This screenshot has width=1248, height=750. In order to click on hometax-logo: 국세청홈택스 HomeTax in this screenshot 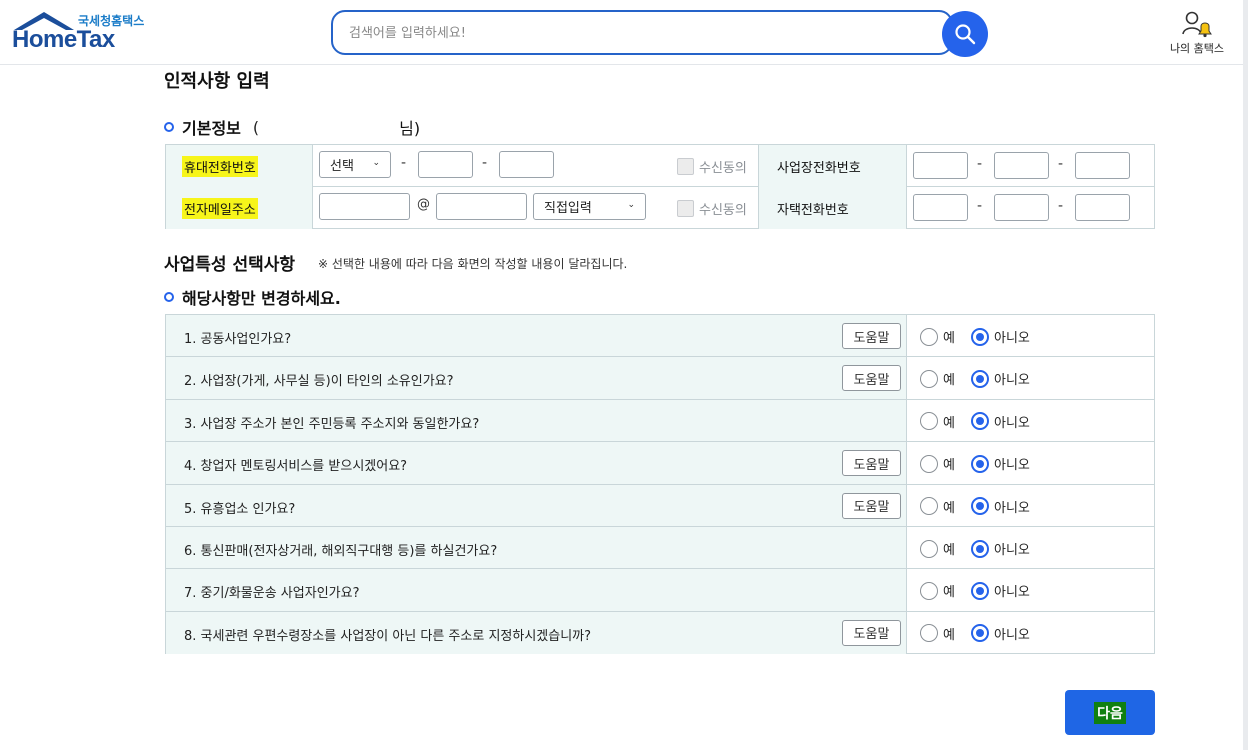, I will do `click(82, 33)`.